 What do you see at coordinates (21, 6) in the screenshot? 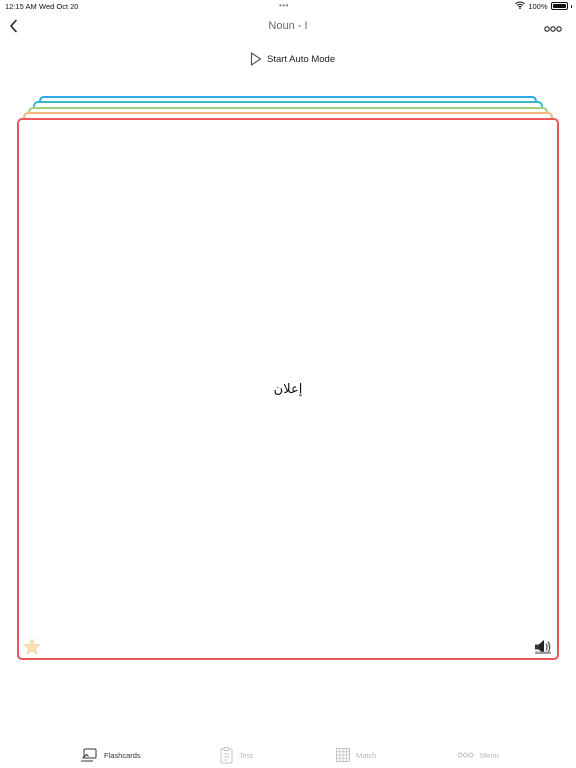
I see `status-time: 12:15 AM` at bounding box center [21, 6].